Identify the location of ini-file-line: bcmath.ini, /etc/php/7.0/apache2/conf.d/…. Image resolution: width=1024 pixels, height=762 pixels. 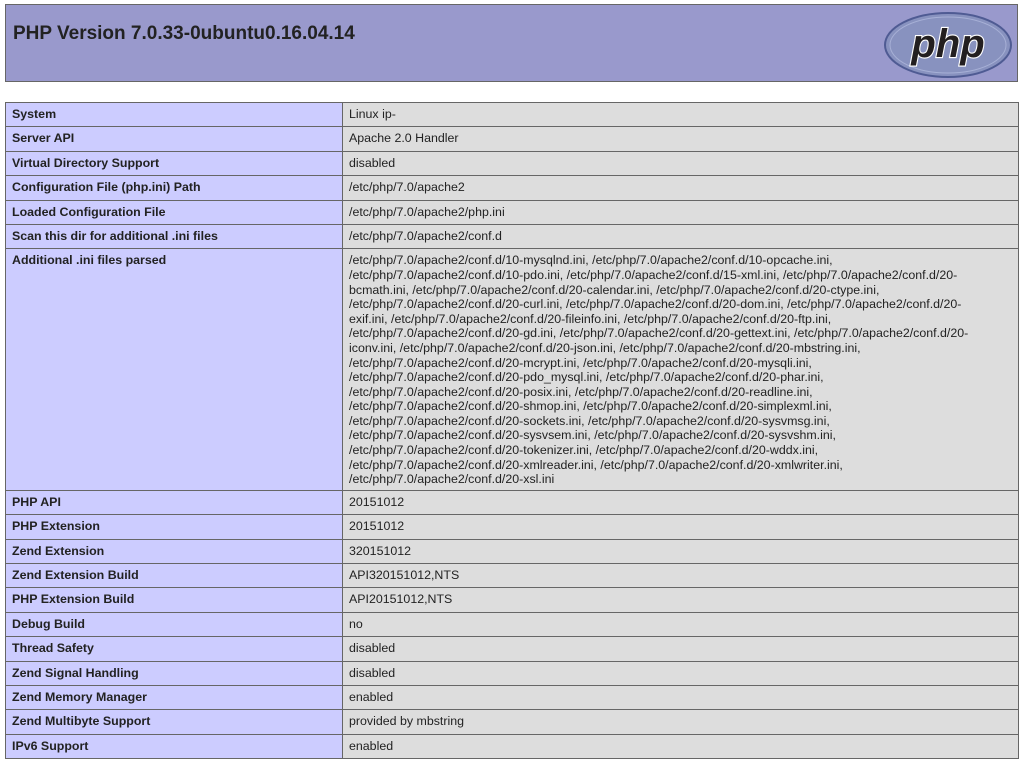
(614, 289).